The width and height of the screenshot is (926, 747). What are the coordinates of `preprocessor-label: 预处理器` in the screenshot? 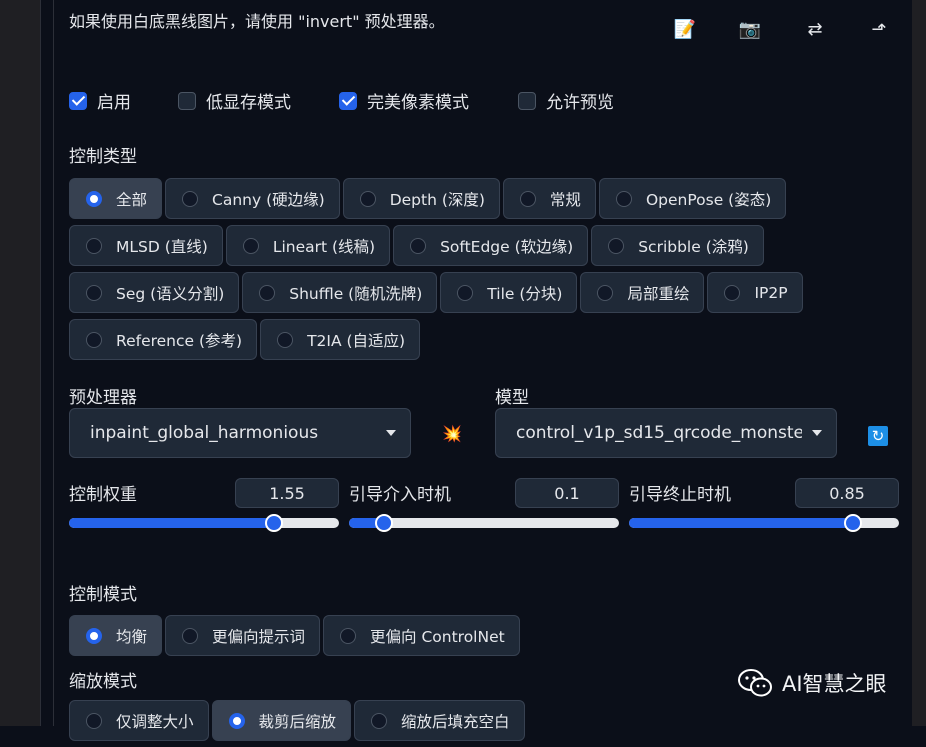 It's located at (103, 398).